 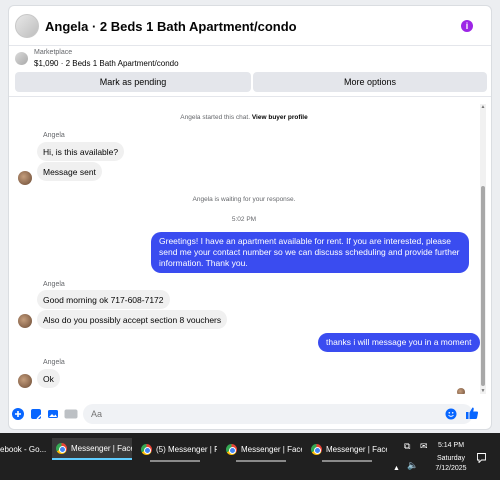 I want to click on emoji-icon, so click(x=451, y=414).